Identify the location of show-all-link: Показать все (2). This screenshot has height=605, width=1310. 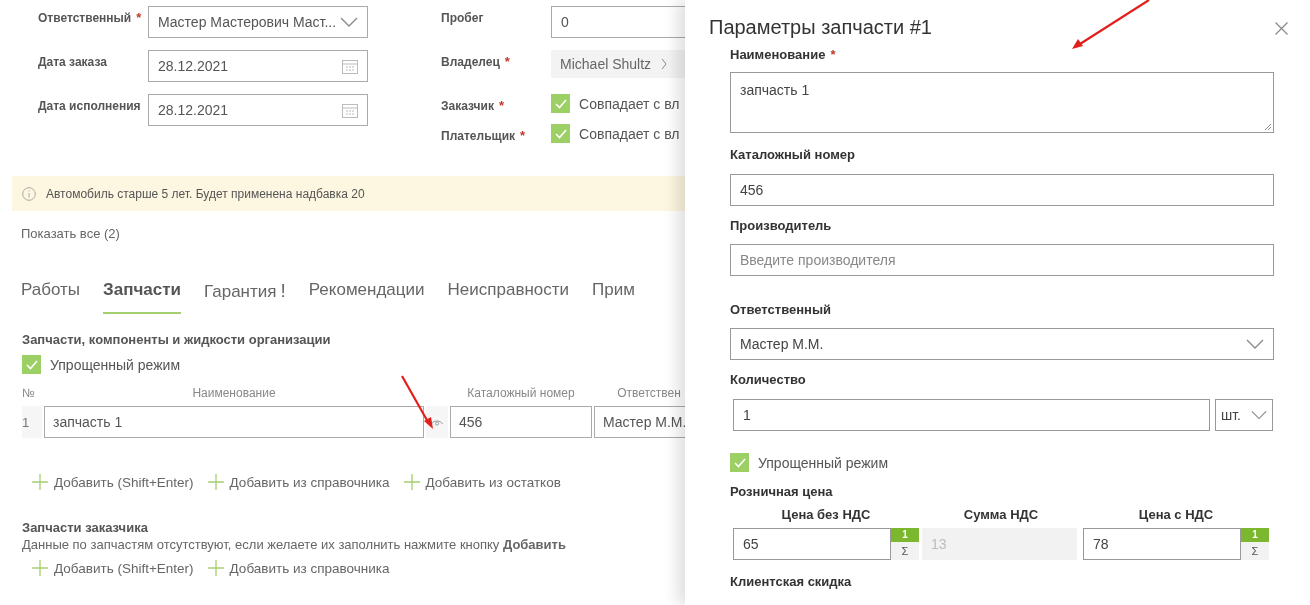
(70, 233).